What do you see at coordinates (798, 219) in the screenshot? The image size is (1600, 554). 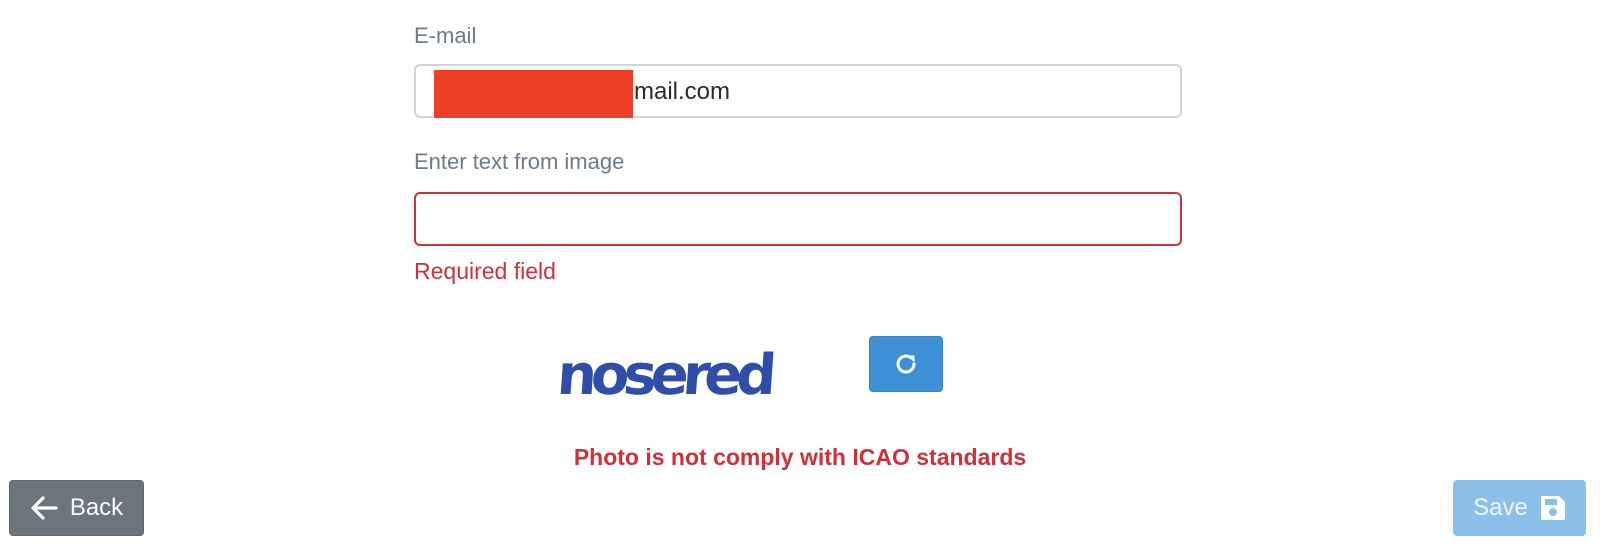 I see `captcha-input` at bounding box center [798, 219].